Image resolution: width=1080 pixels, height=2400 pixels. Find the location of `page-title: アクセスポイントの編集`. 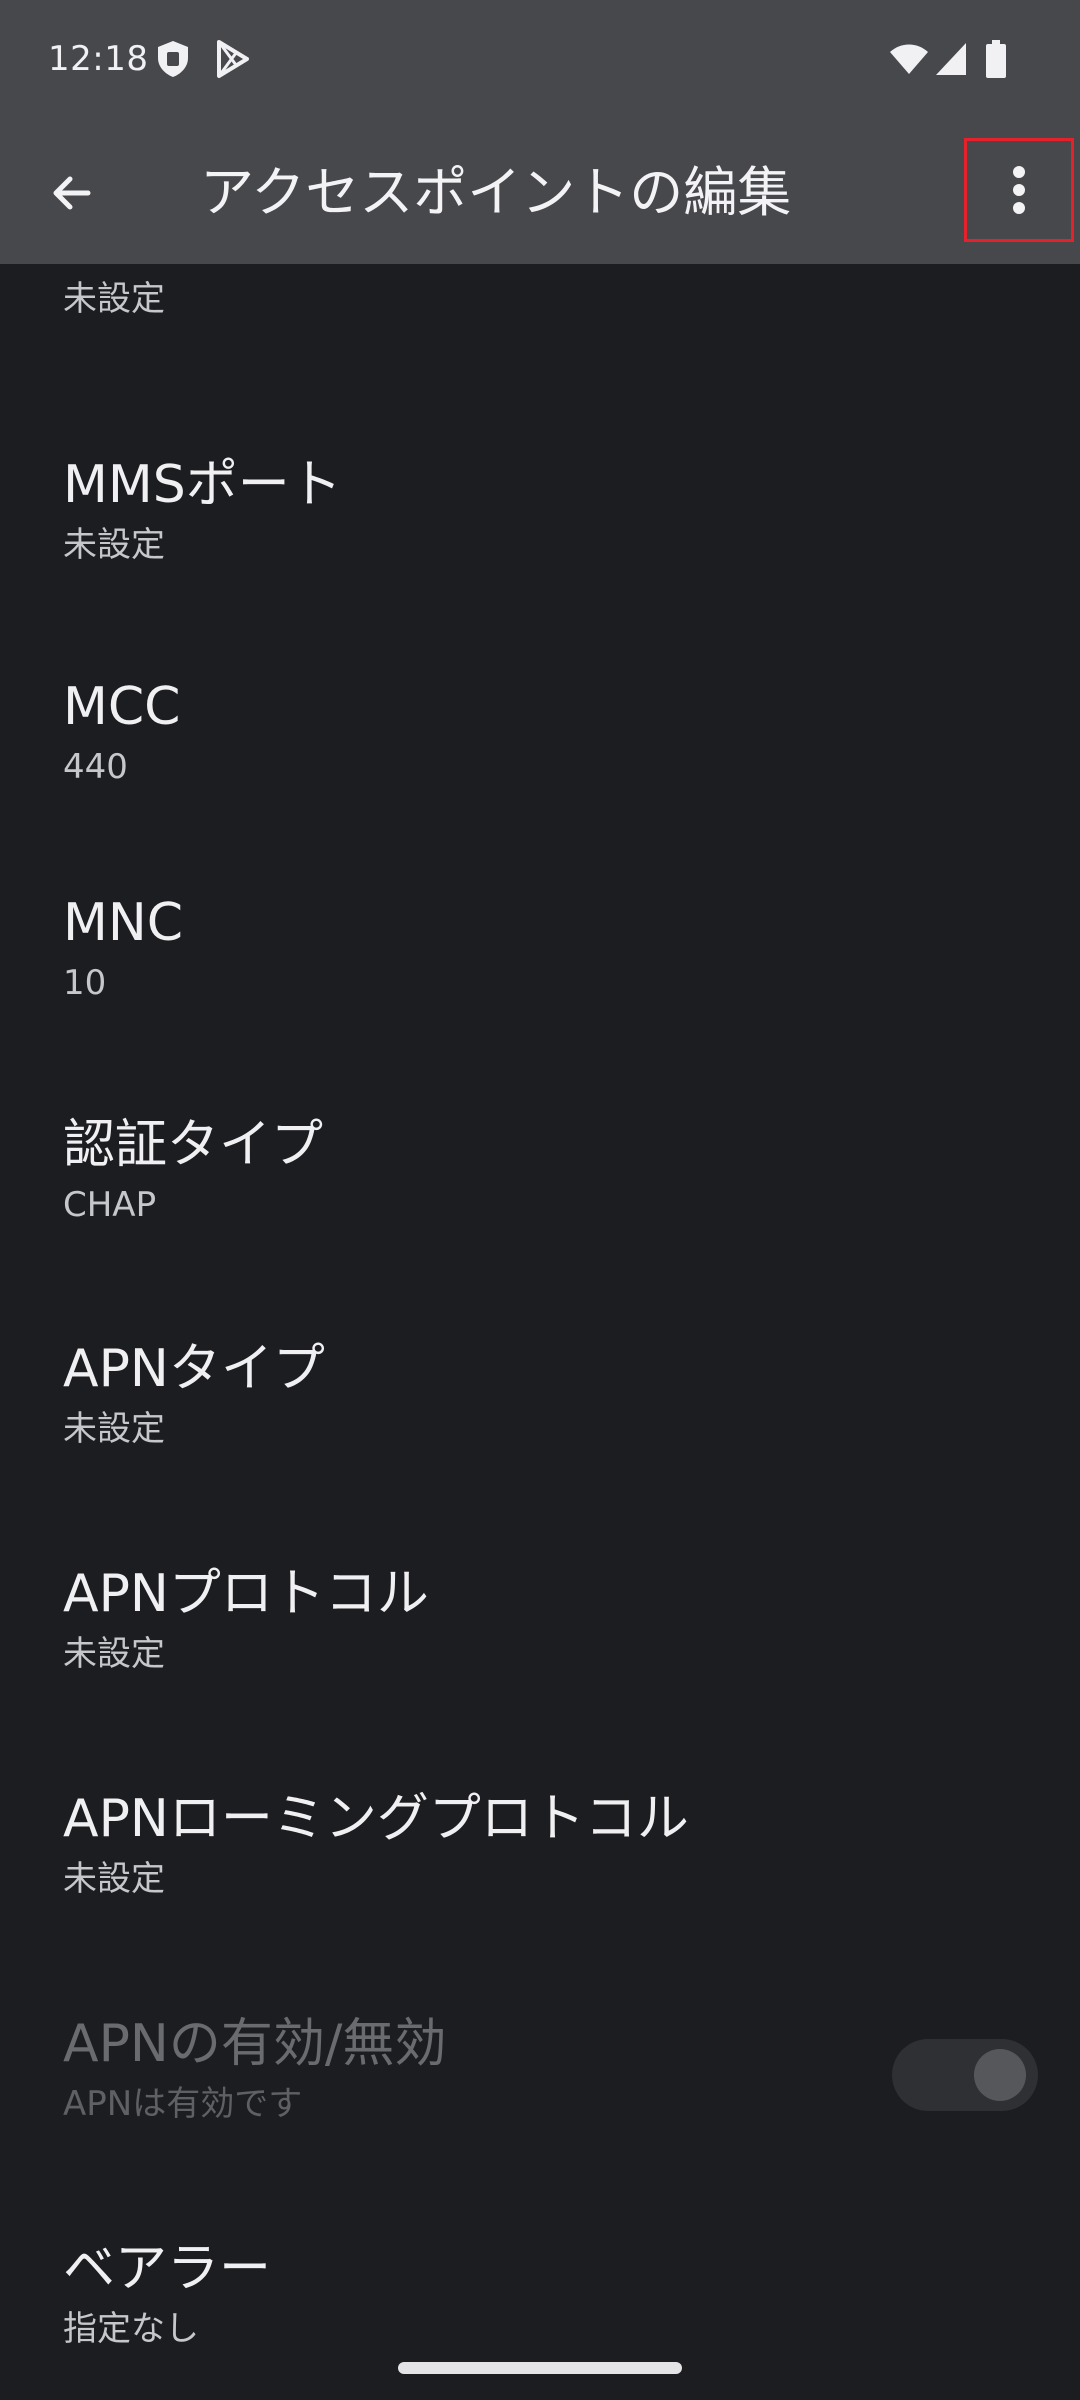

page-title: アクセスポイントの編集 is located at coordinates (496, 192).